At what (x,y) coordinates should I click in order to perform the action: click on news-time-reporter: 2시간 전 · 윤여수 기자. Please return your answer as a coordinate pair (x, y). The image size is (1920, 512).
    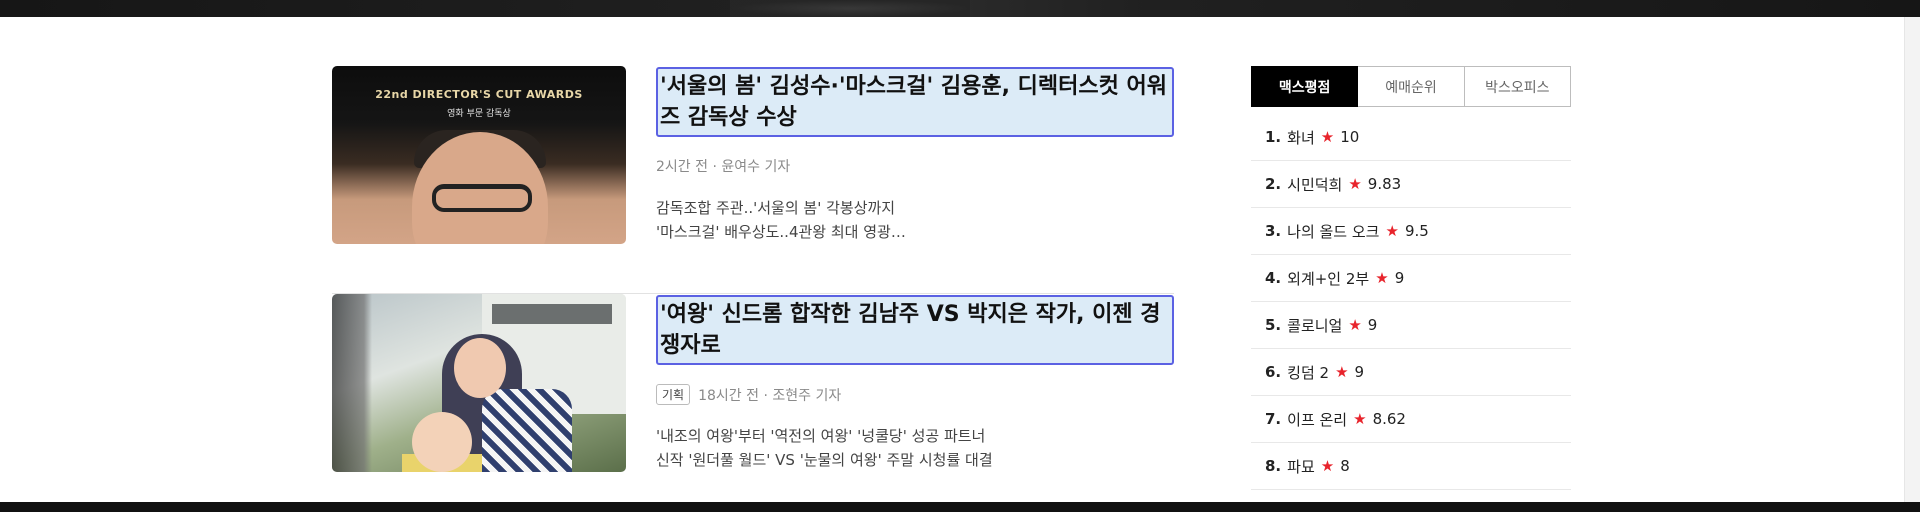
    Looking at the image, I should click on (723, 167).